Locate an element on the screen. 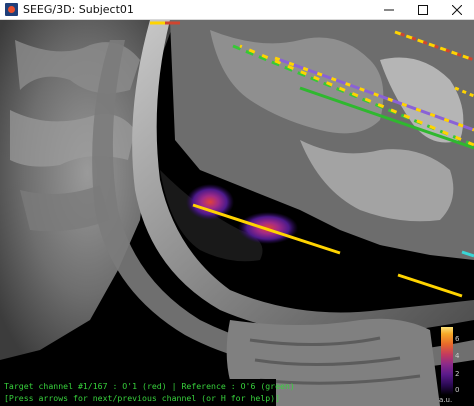 This screenshot has width=474, height=406. maximize-button is located at coordinates (423, 10).